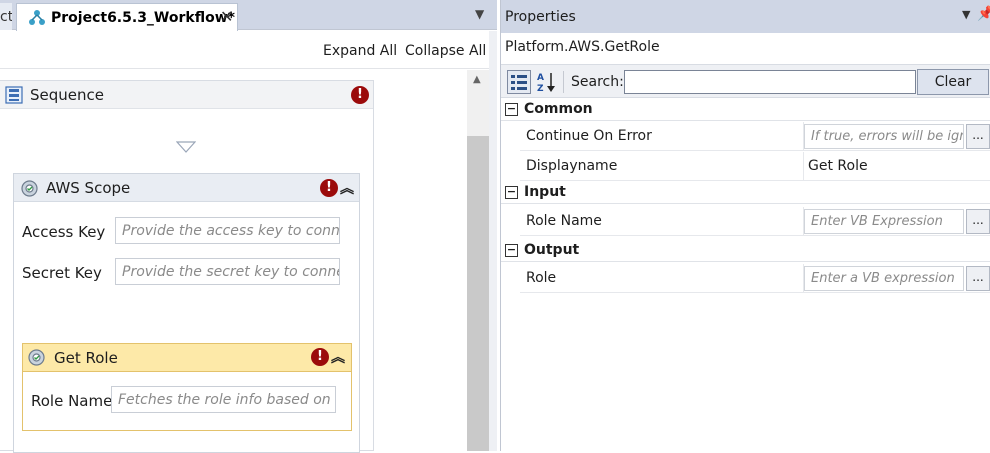  I want to click on svg-text: Z, so click(540, 89).